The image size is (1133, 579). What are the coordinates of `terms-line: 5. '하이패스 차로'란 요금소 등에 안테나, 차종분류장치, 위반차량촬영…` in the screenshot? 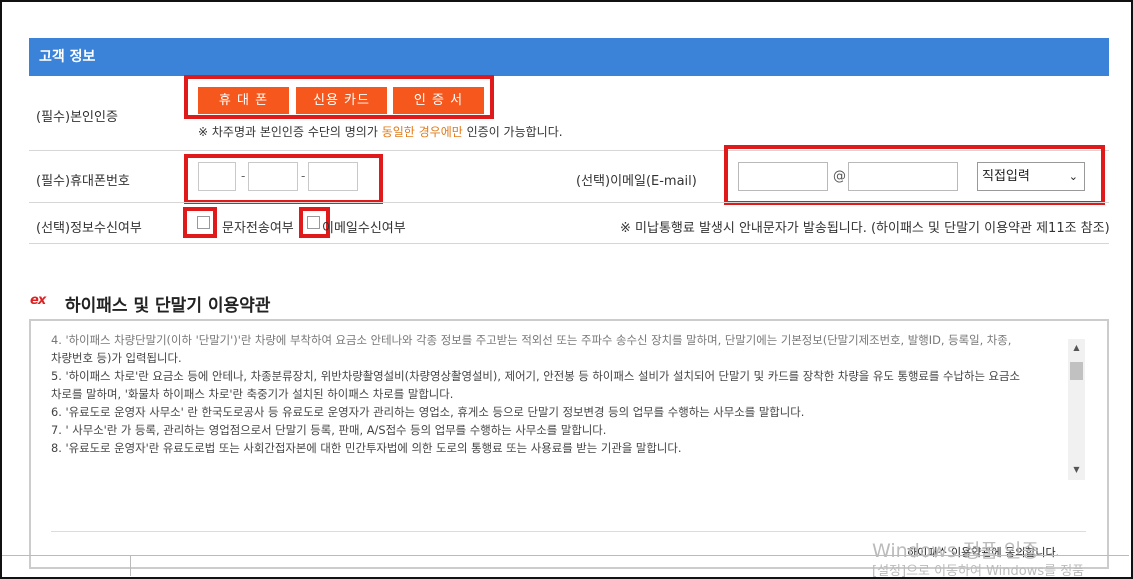 It's located at (535, 376).